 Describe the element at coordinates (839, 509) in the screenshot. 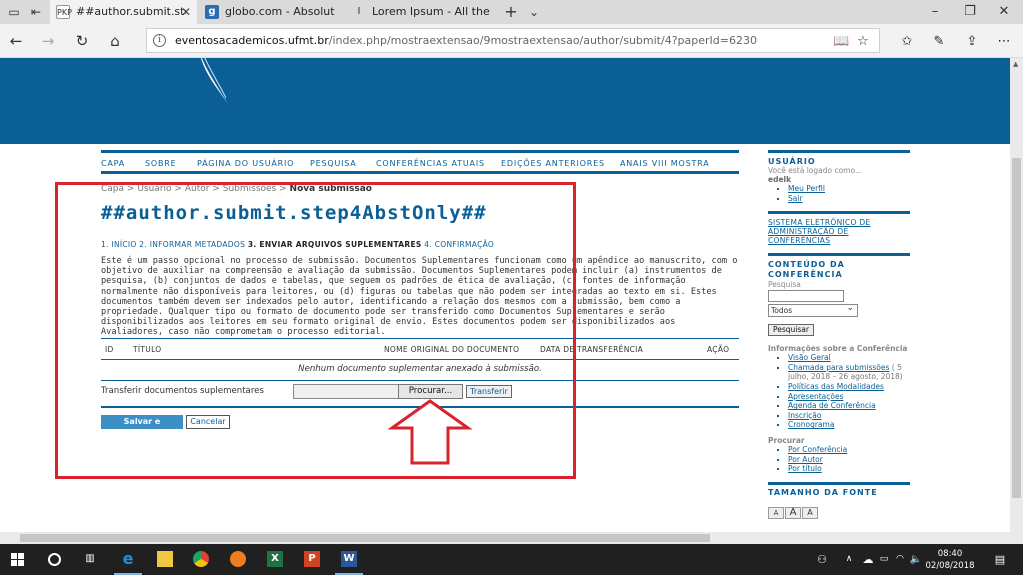

I see `font-size-controls: AAA` at that location.